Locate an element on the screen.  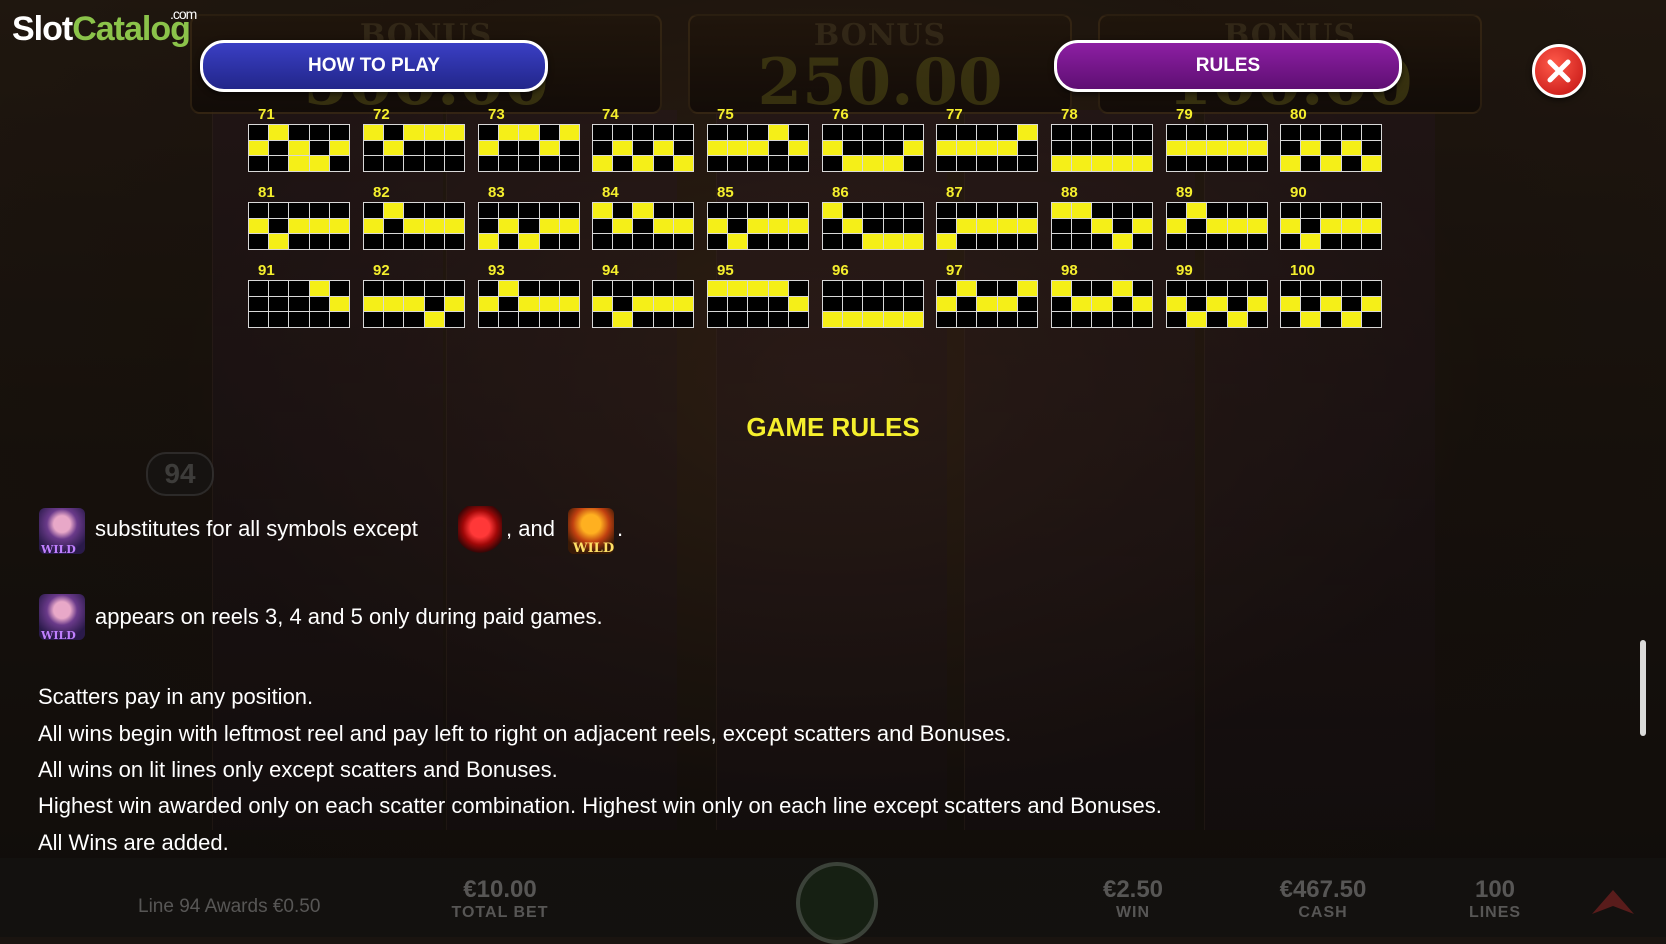
close-button is located at coordinates (1559, 71).